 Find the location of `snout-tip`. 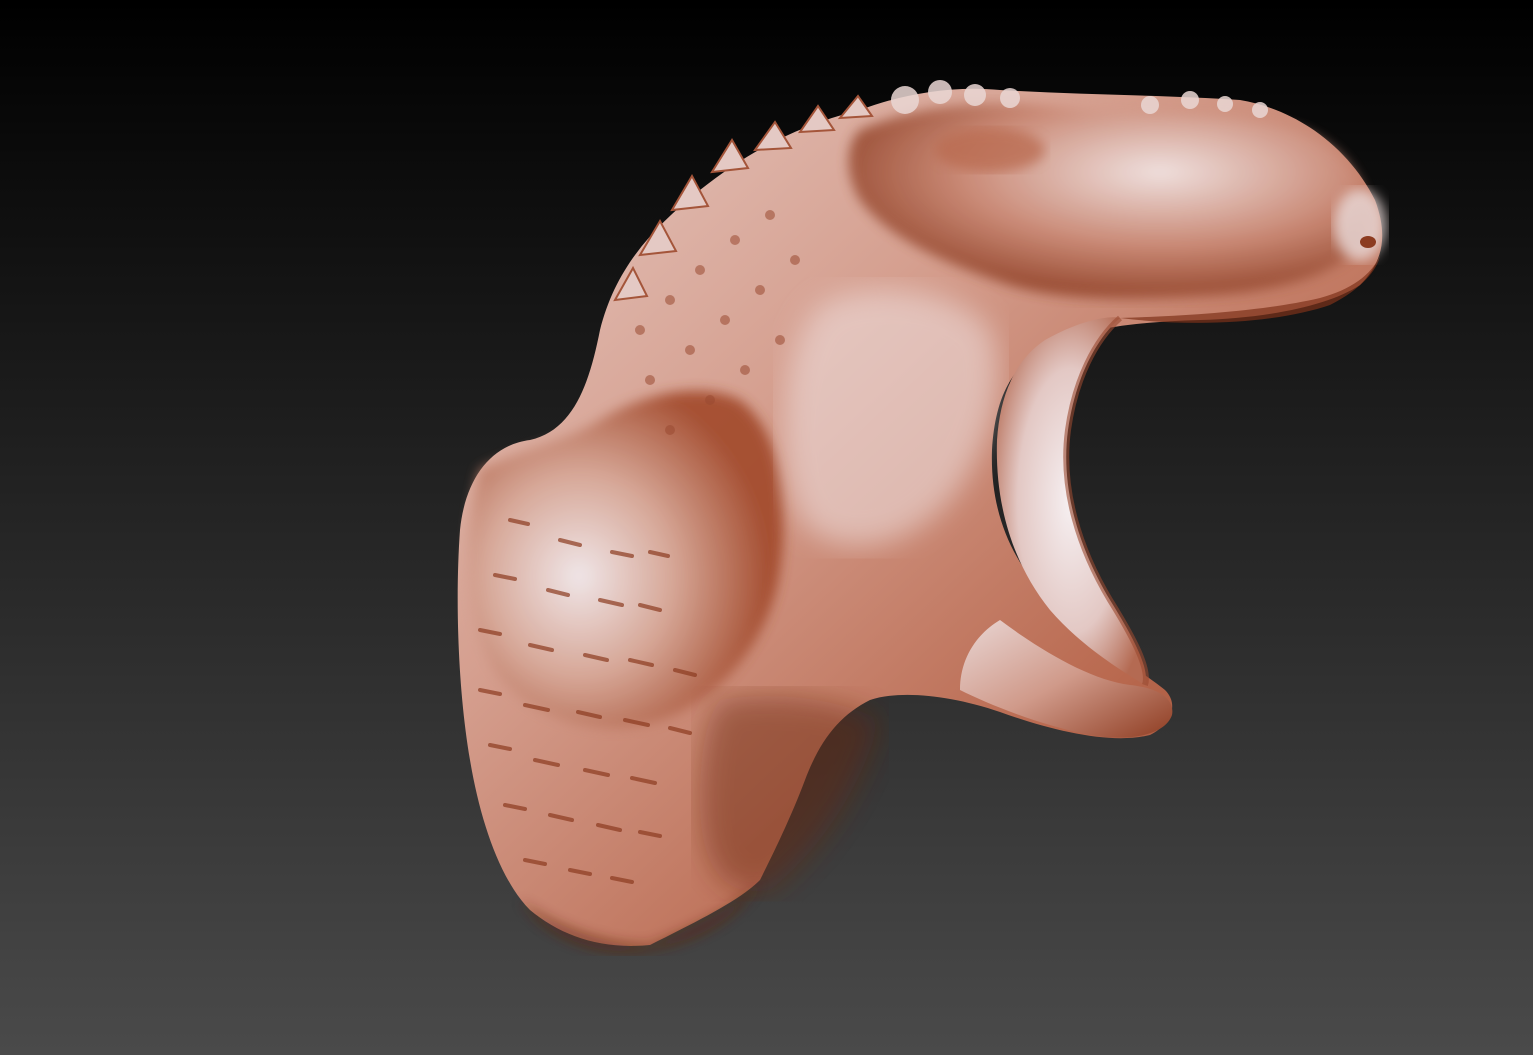

snout-tip is located at coordinates (1360, 225).